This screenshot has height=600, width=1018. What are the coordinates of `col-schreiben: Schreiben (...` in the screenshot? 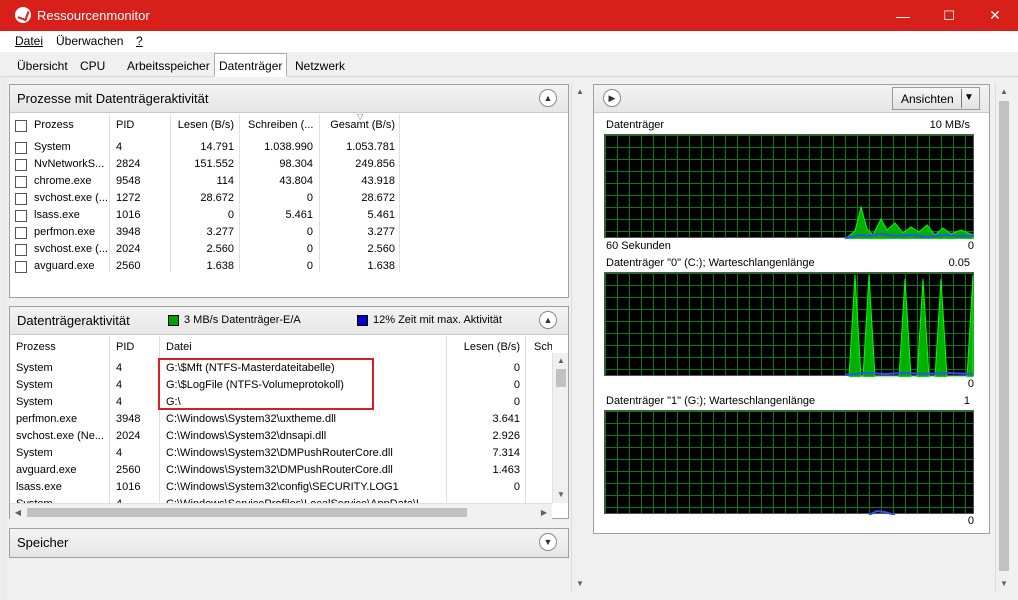 It's located at (280, 125).